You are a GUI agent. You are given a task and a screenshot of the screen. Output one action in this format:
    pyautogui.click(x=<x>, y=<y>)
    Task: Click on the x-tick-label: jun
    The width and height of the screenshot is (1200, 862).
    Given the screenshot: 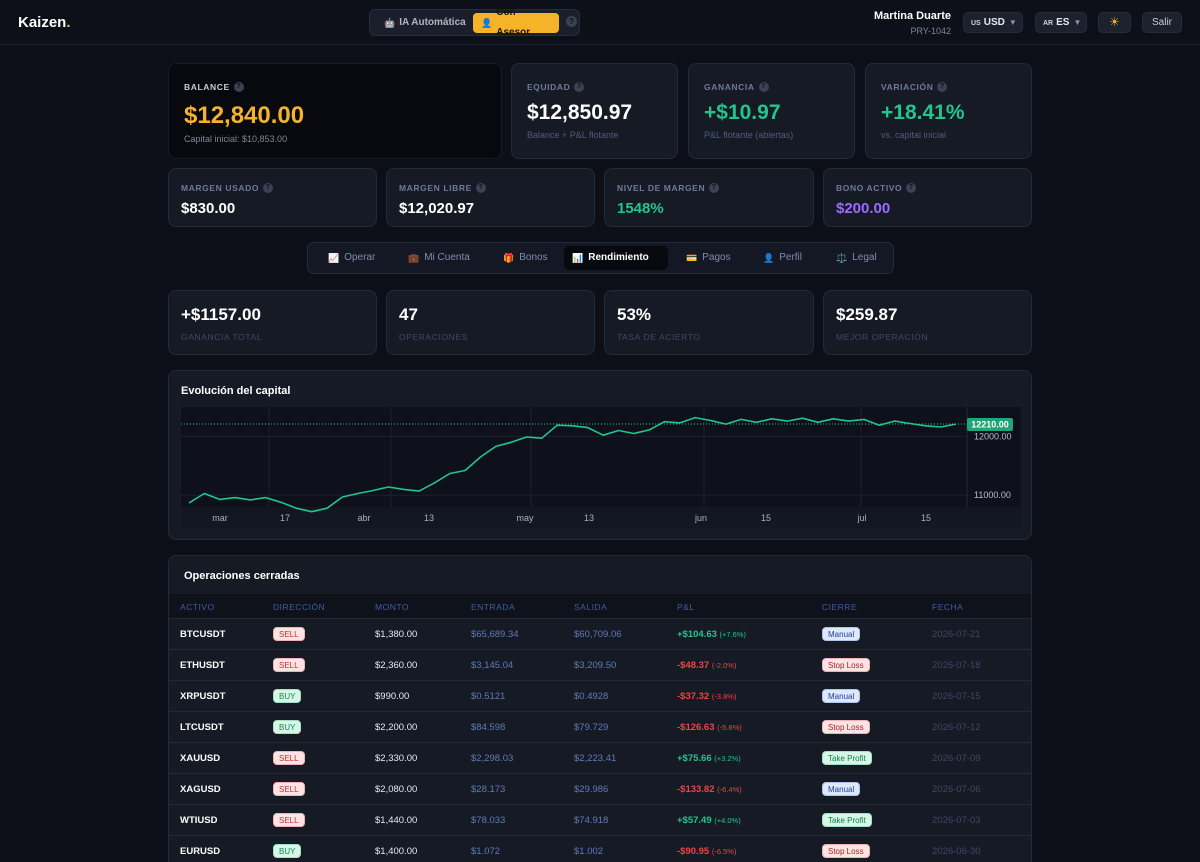 What is the action you would take?
    pyautogui.click(x=700, y=518)
    